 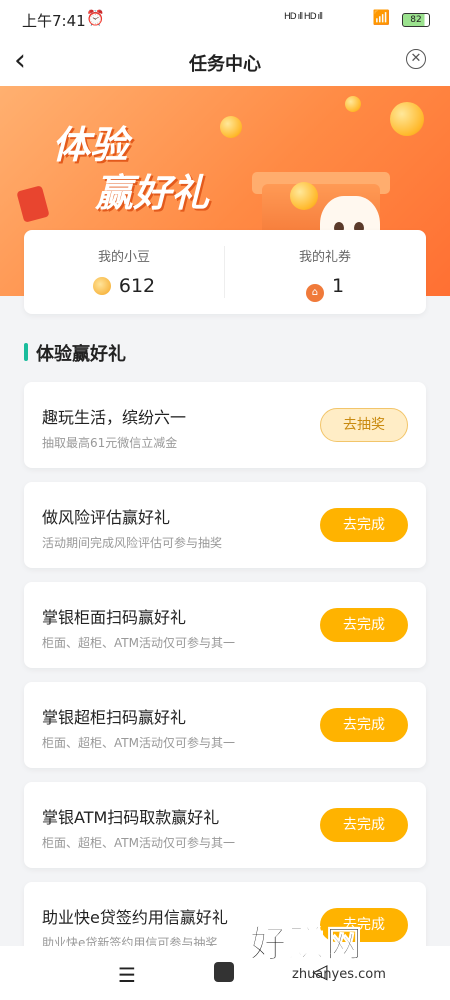 I want to click on battery-icon: 82, so click(x=416, y=20).